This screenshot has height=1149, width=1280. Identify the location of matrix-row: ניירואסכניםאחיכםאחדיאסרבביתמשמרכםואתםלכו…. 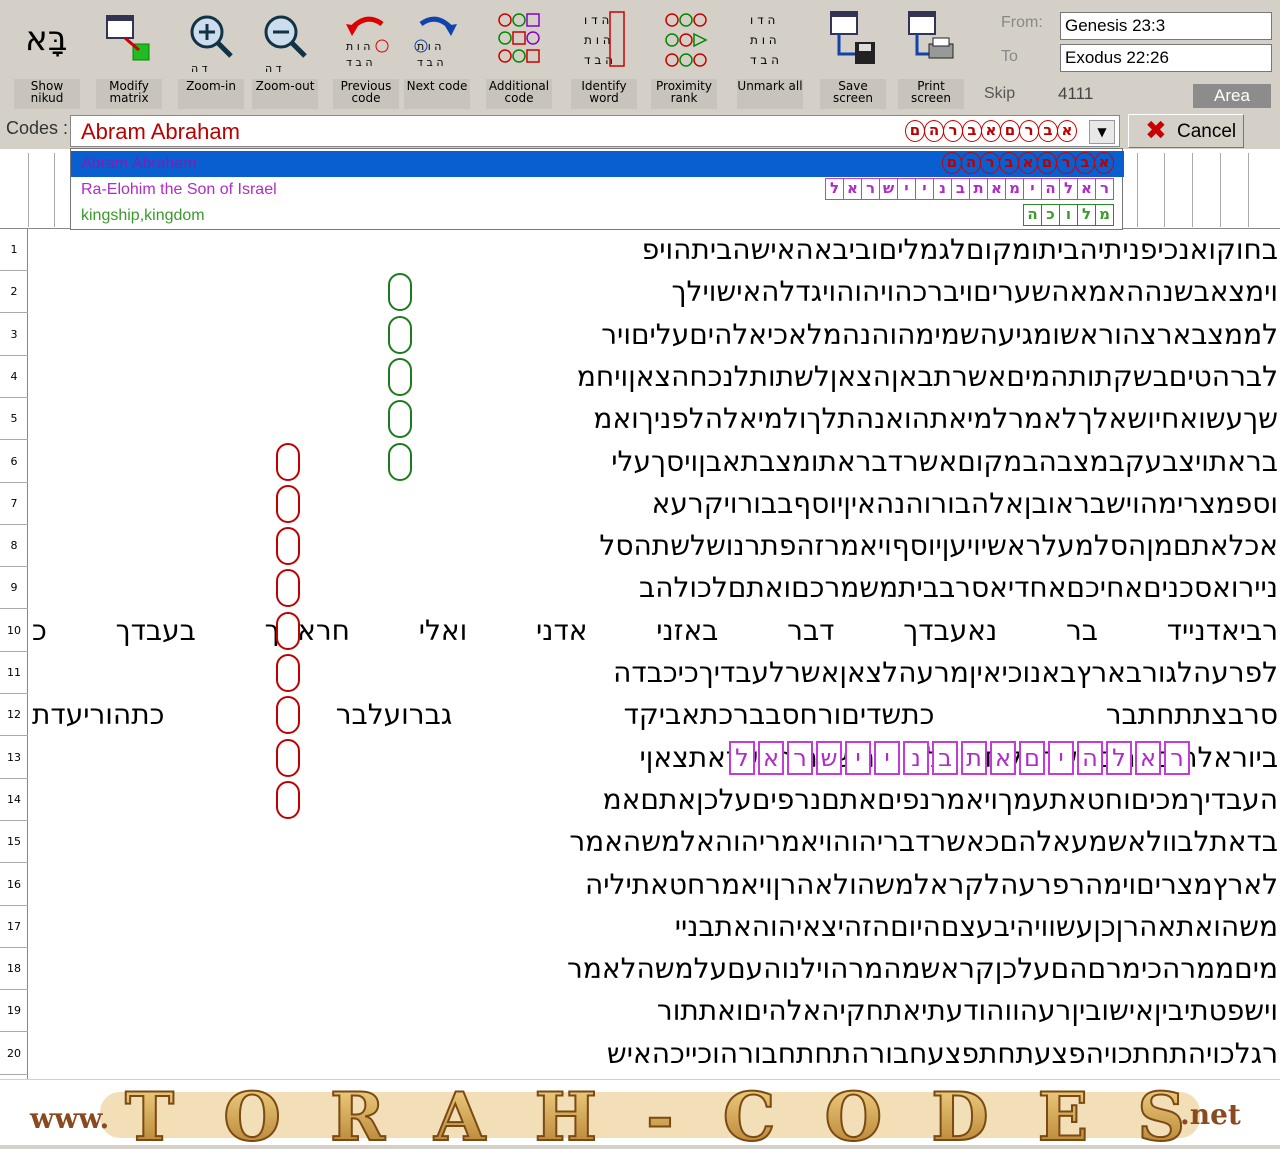
(958, 588).